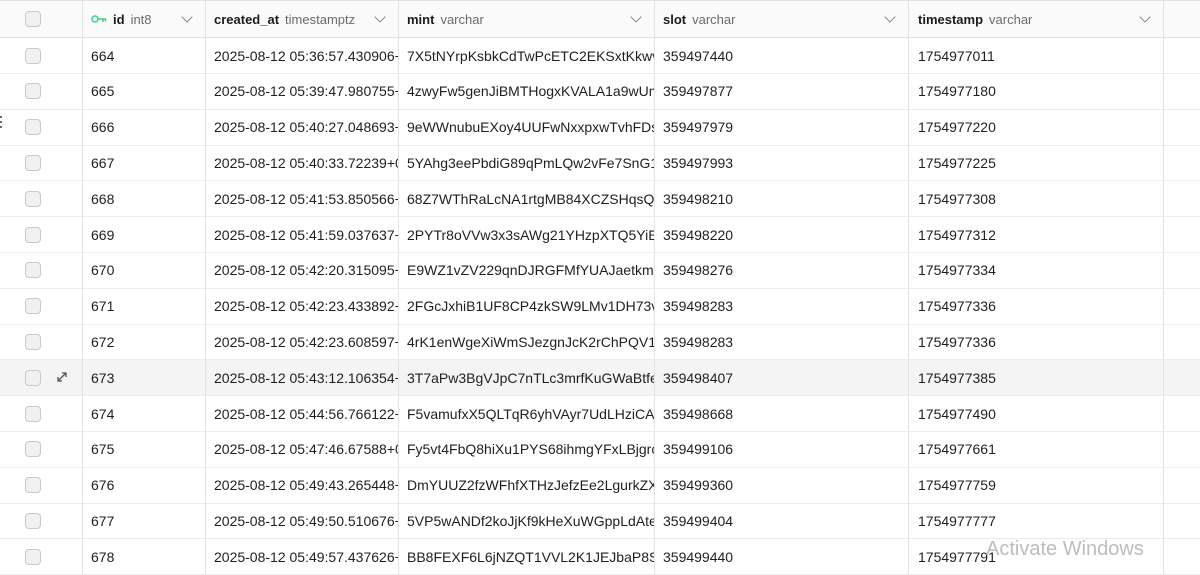 This screenshot has width=1200, height=575. I want to click on slot-cell: 359498276, so click(782, 270).